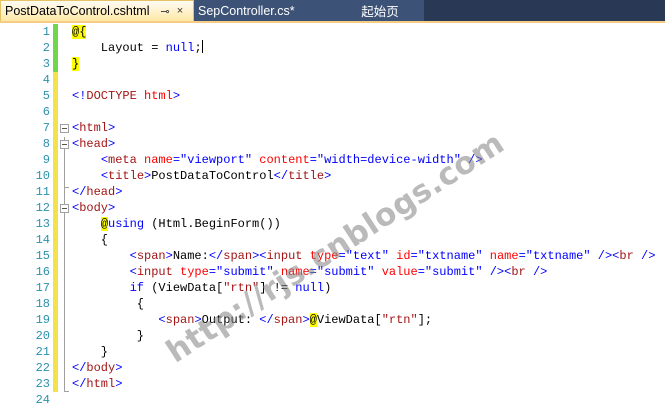 The height and width of the screenshot is (408, 665). What do you see at coordinates (137, 48) in the screenshot?
I see `code-text: Layout = null;` at bounding box center [137, 48].